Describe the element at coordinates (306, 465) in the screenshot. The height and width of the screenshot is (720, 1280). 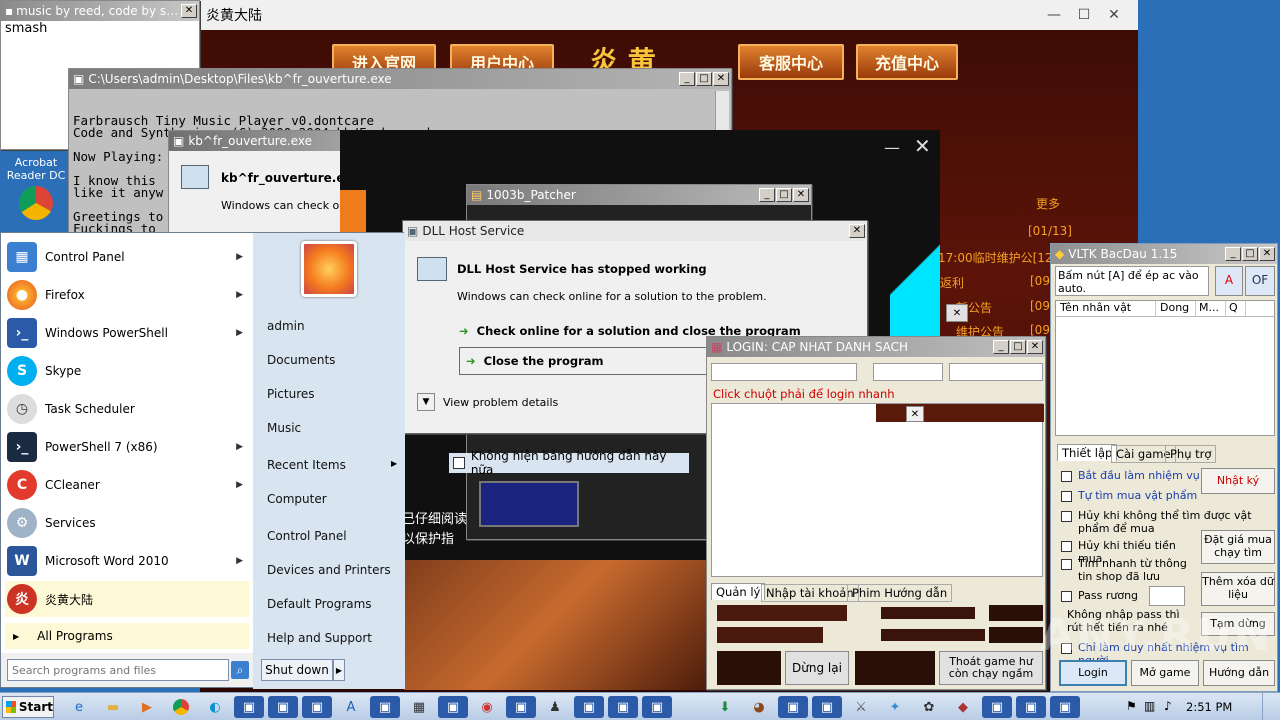
I see `place-recent-items: Recent Items` at that location.